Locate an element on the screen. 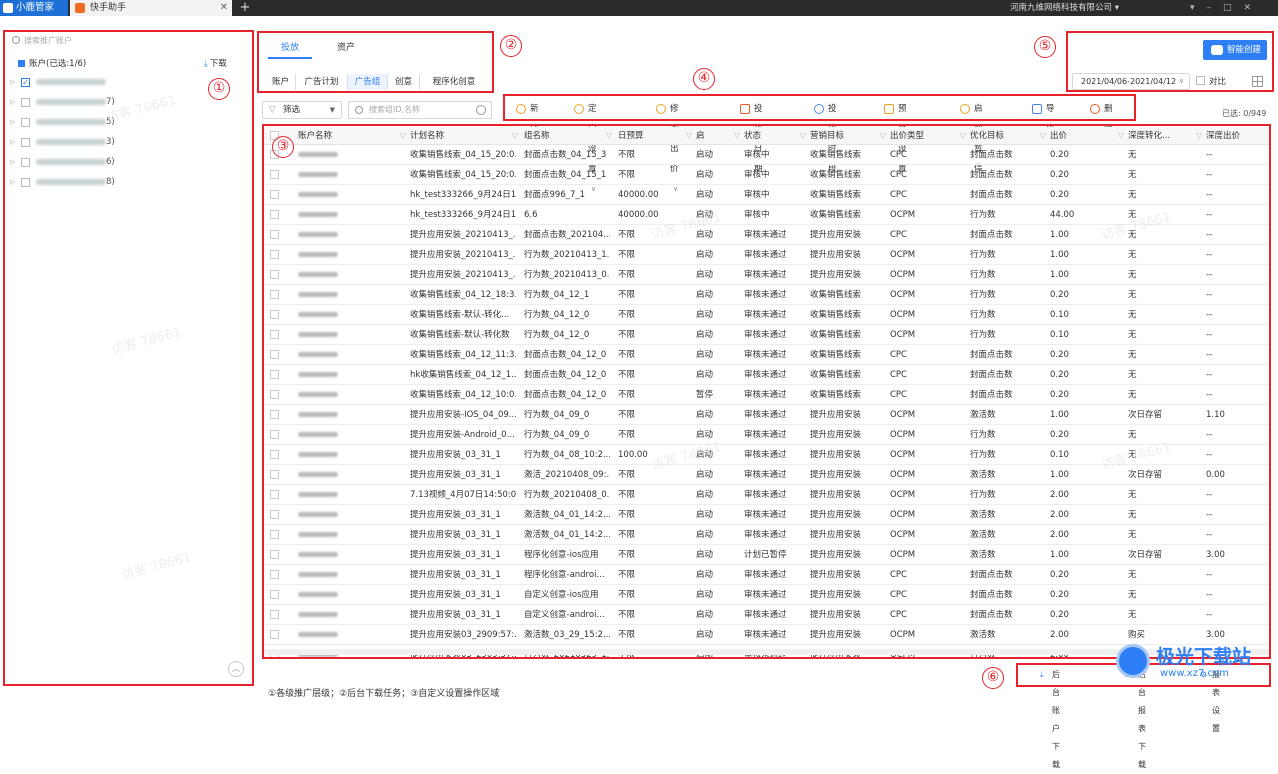  account-item: ▷ 5) is located at coordinates (125, 122).